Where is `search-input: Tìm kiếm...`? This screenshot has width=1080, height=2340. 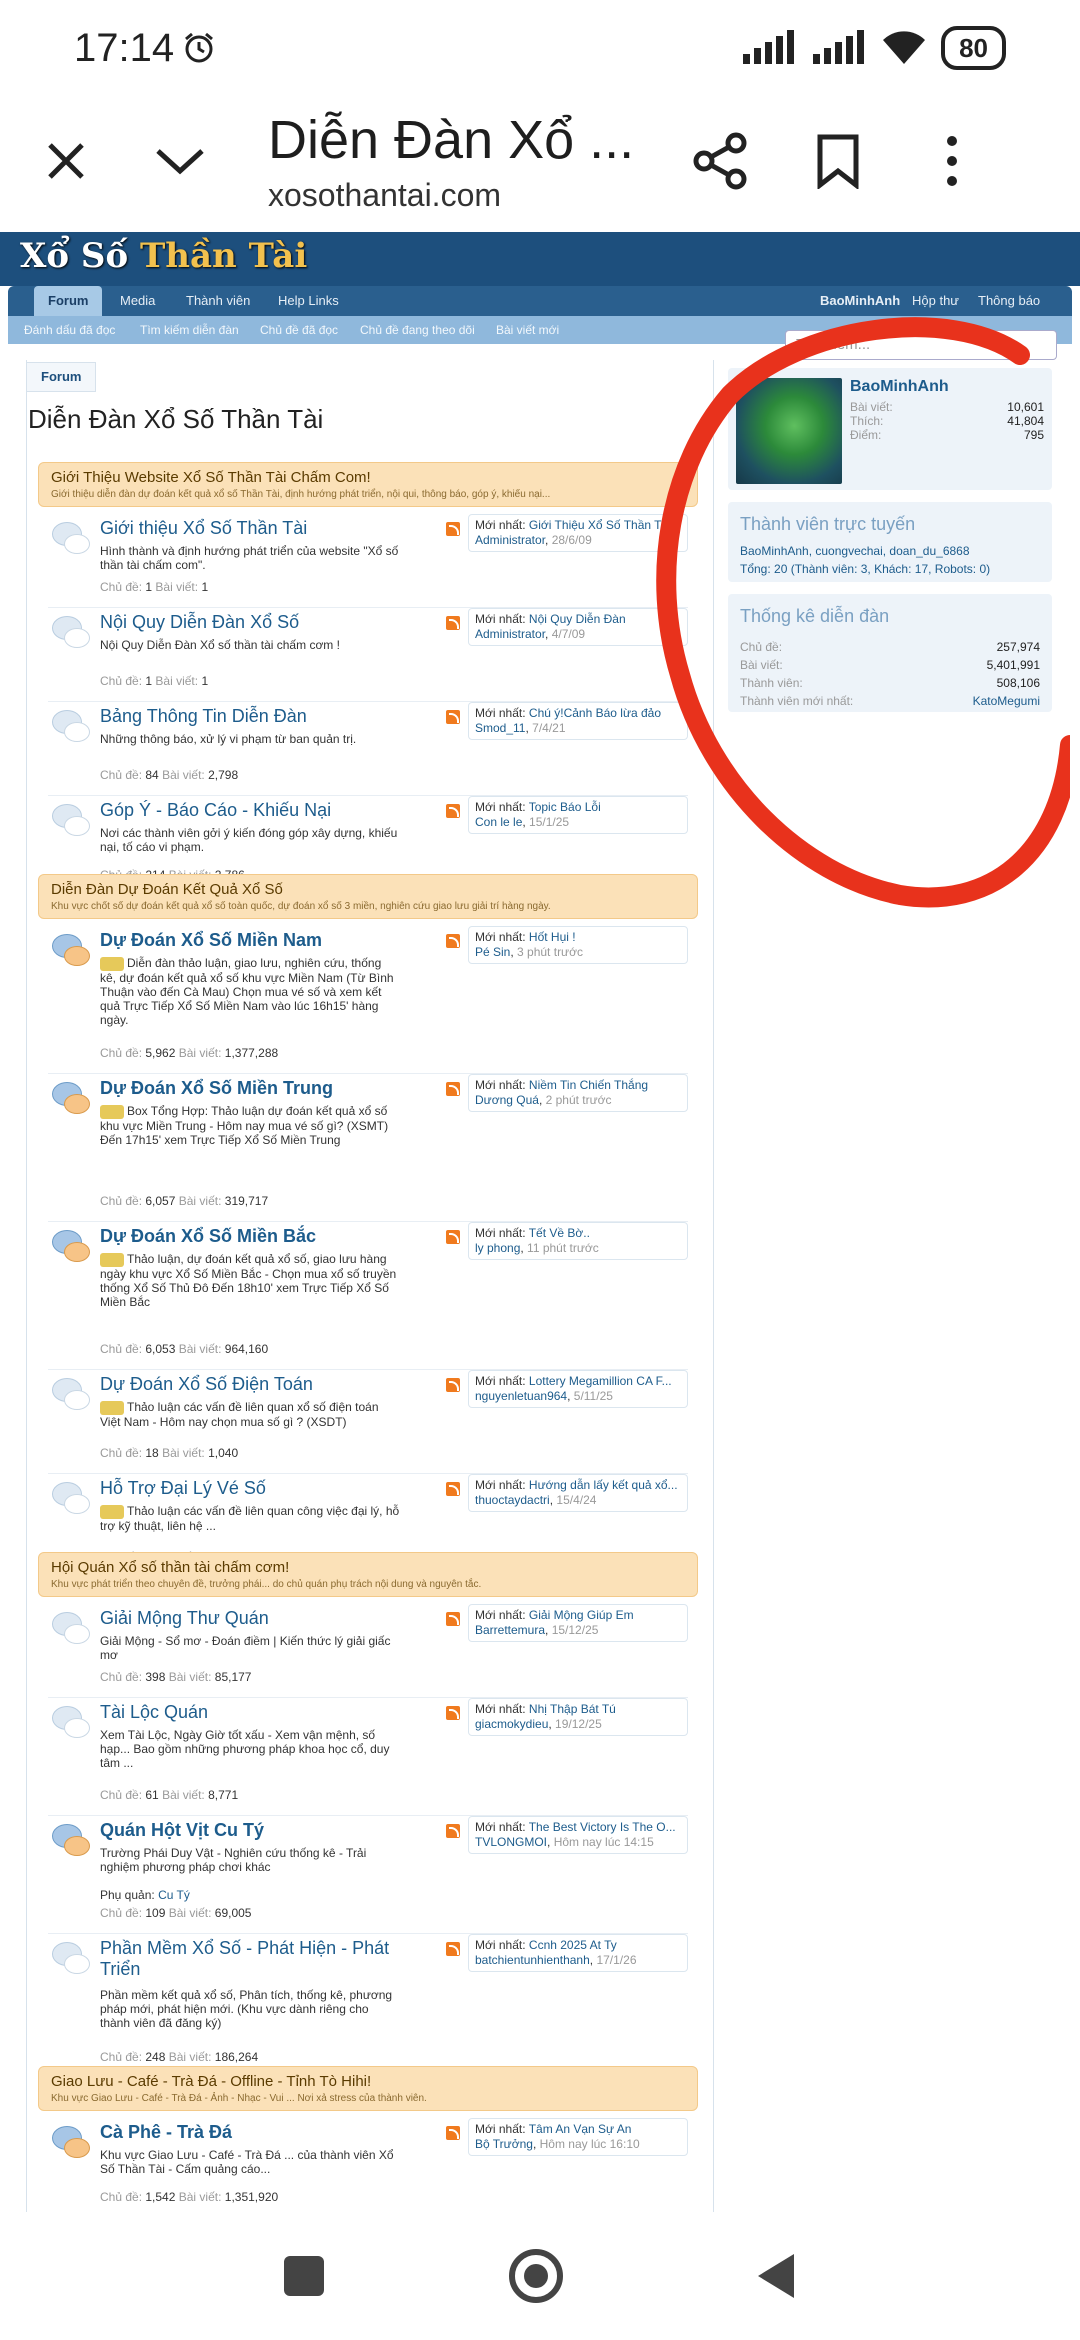 search-input: Tìm kiếm... is located at coordinates (921, 345).